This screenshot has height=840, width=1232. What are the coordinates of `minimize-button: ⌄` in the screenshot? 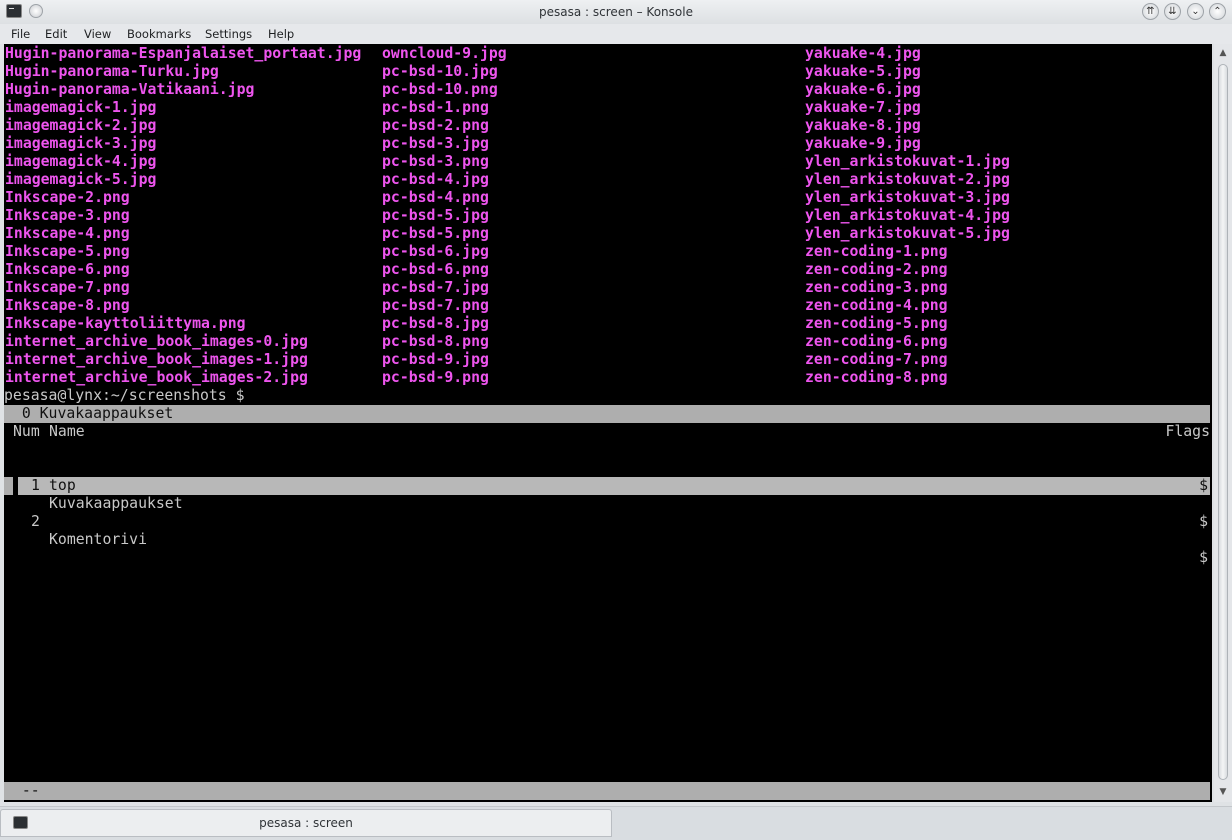 It's located at (1195, 11).